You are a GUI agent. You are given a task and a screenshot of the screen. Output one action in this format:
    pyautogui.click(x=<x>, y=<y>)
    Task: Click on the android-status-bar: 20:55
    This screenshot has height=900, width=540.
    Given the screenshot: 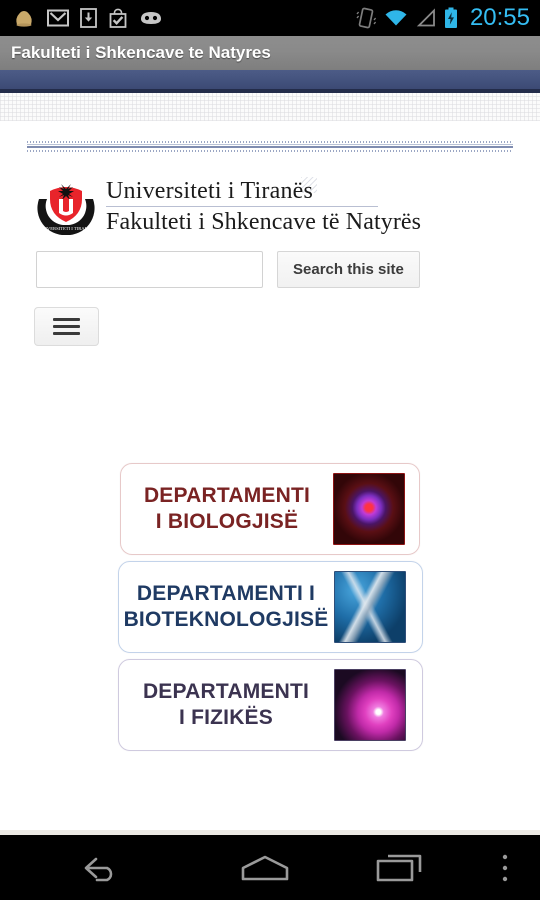 What is the action you would take?
    pyautogui.click(x=270, y=18)
    